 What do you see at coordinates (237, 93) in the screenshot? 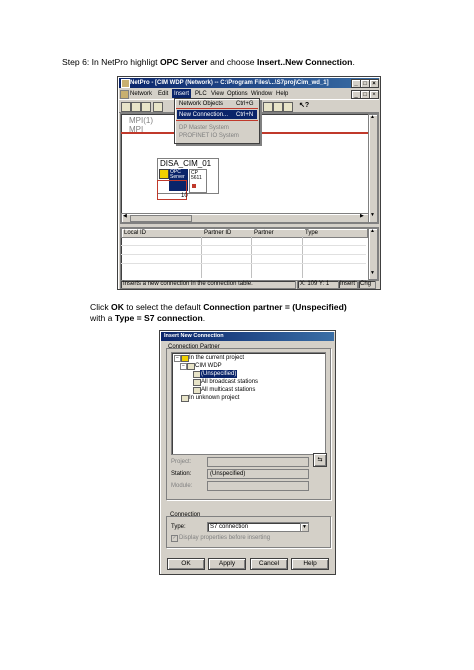
I see `menu-options: Options` at bounding box center [237, 93].